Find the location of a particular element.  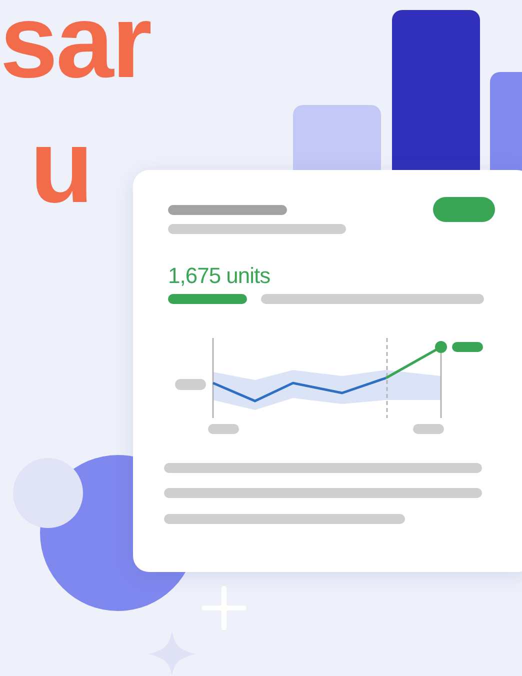

status-pill is located at coordinates (464, 209).